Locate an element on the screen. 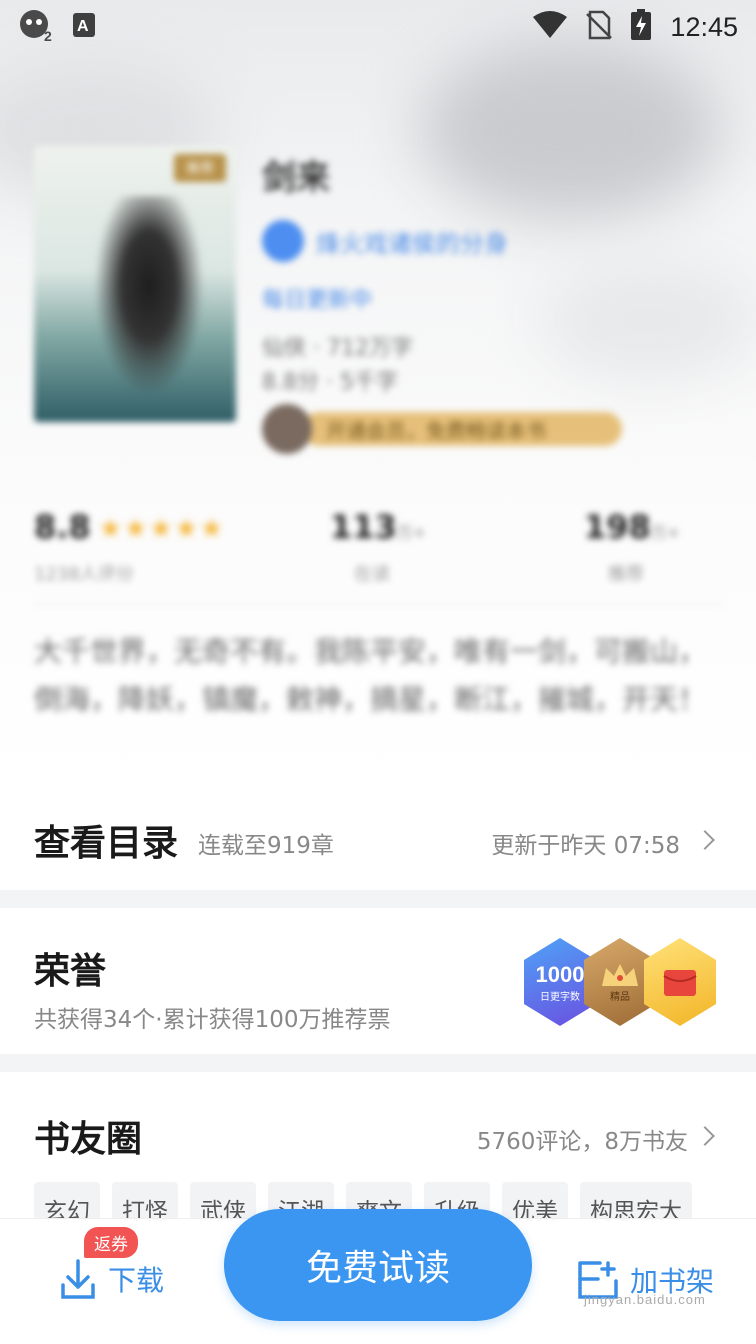 Image resolution: width=756 pixels, height=1344 pixels. red-packet-badge-icon is located at coordinates (680, 982).